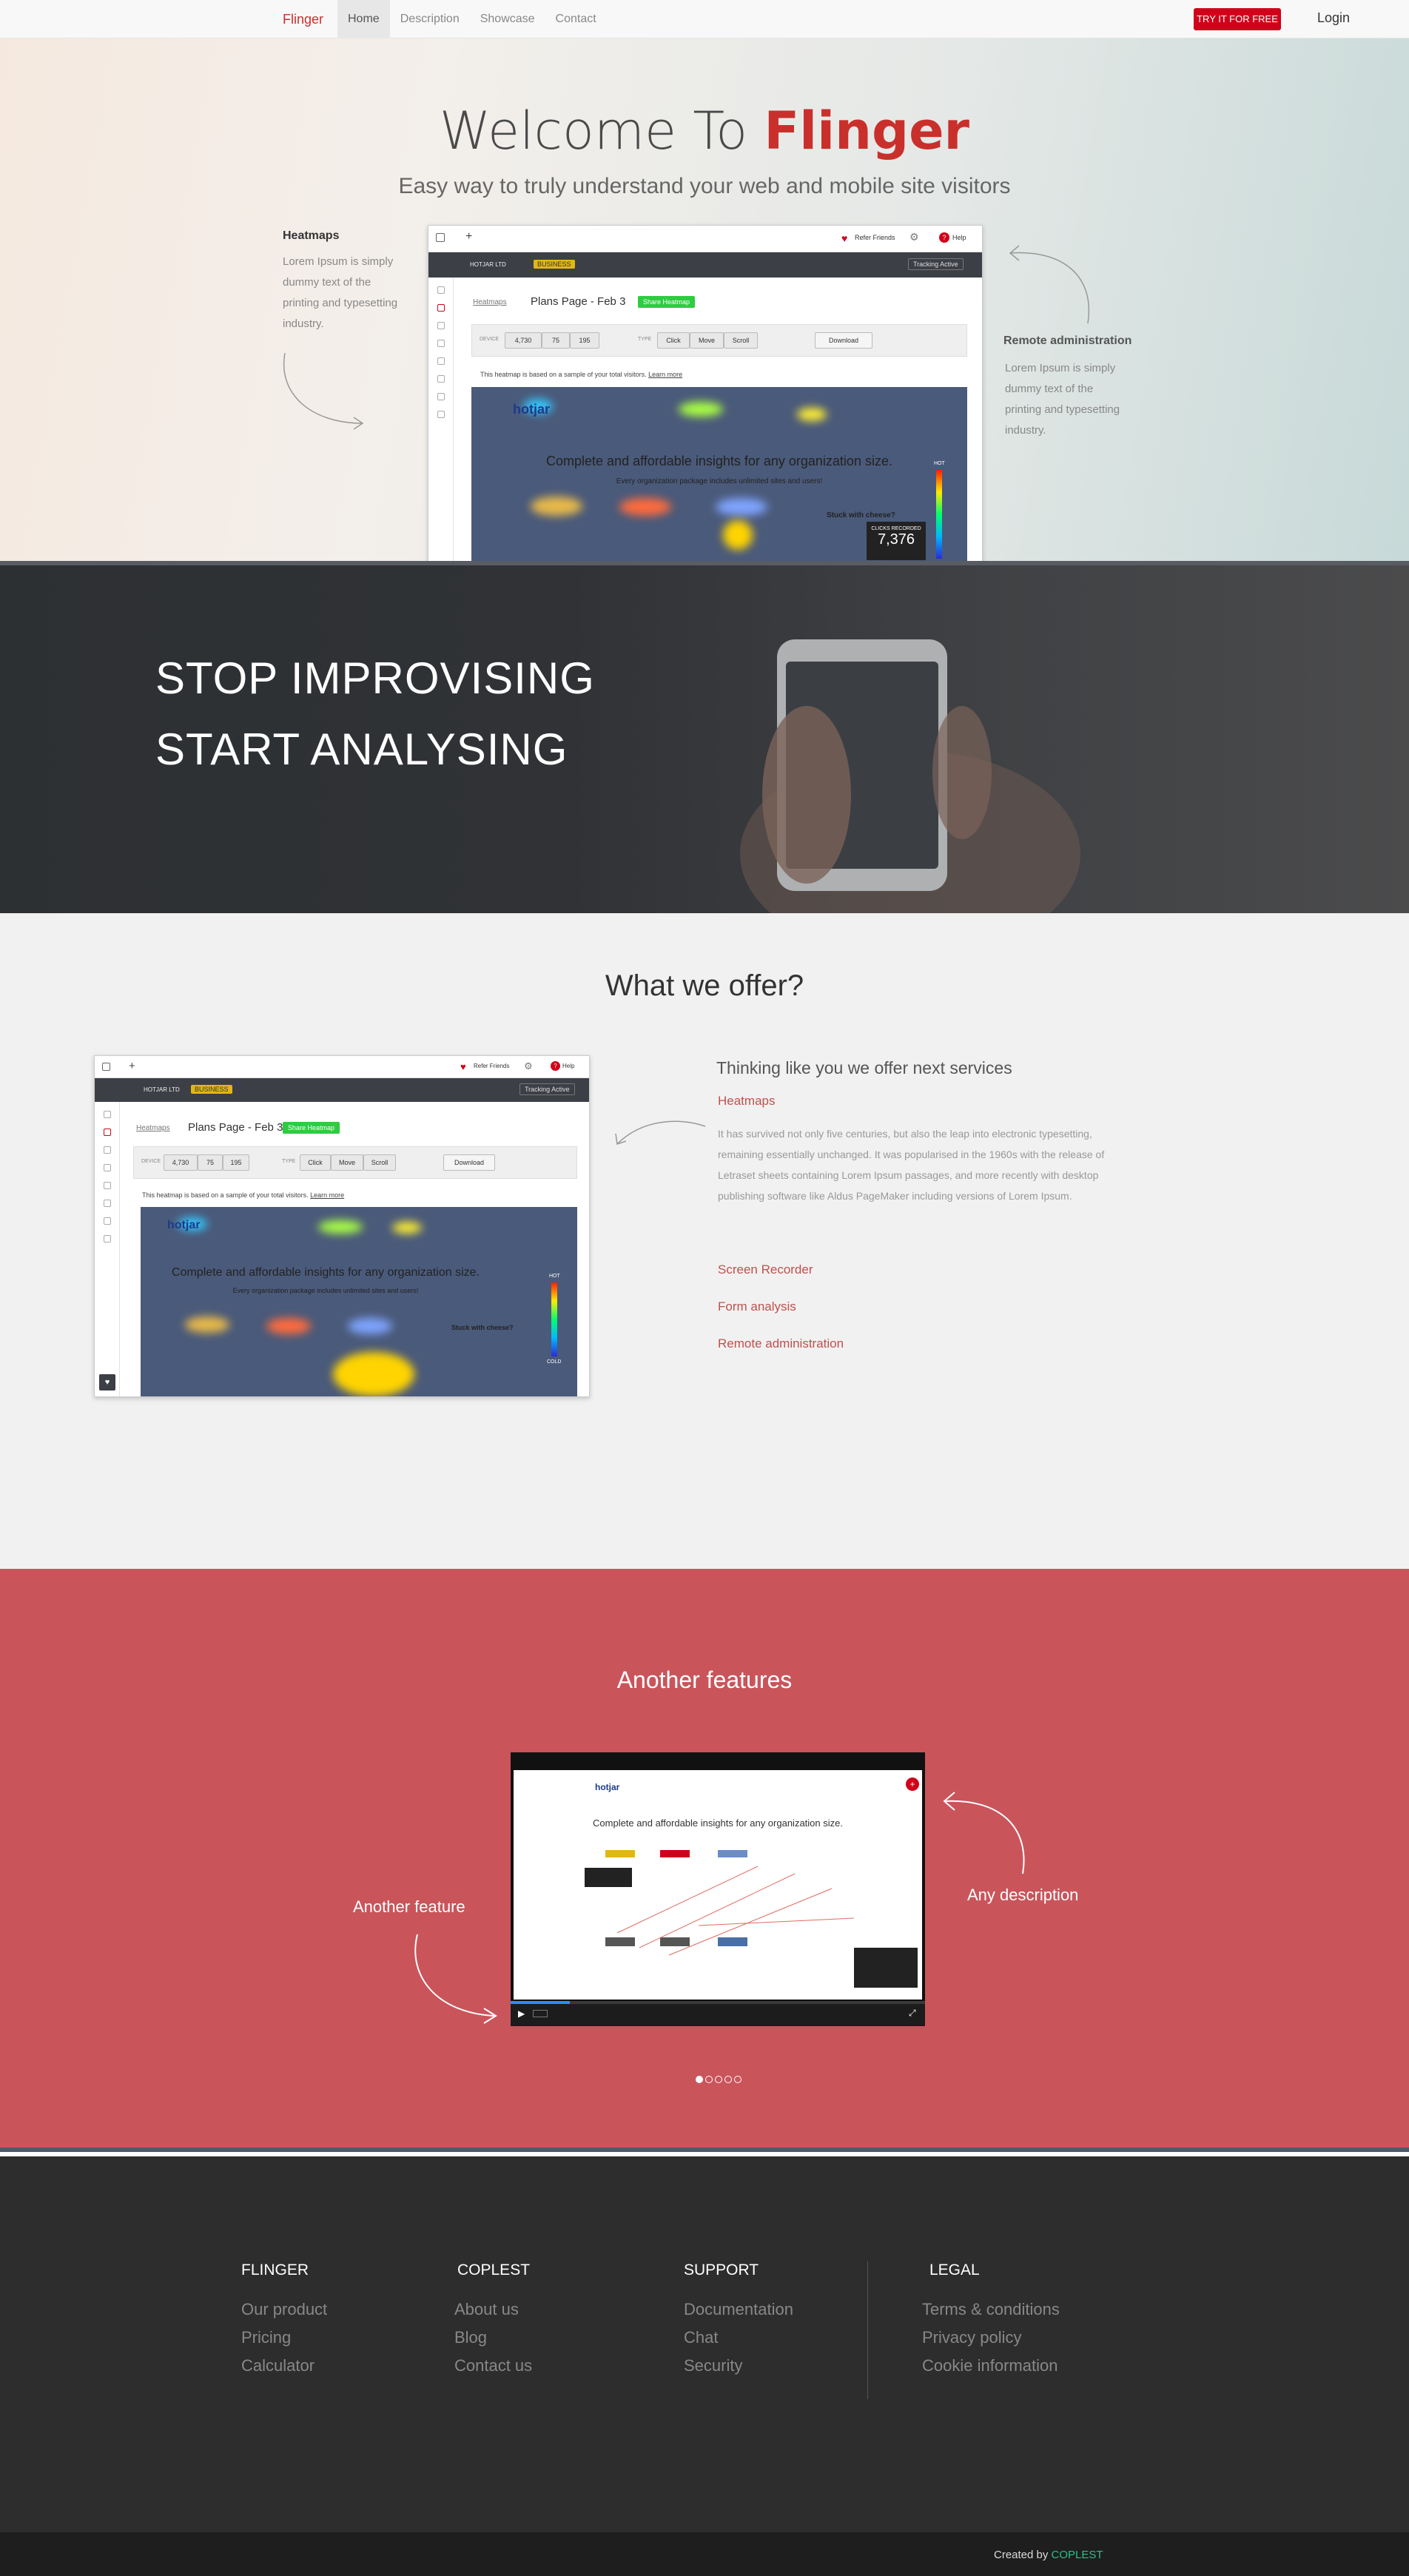 This screenshot has height=2576, width=1409. Describe the element at coordinates (469, 1162) in the screenshot. I see `download-button: Download` at that location.